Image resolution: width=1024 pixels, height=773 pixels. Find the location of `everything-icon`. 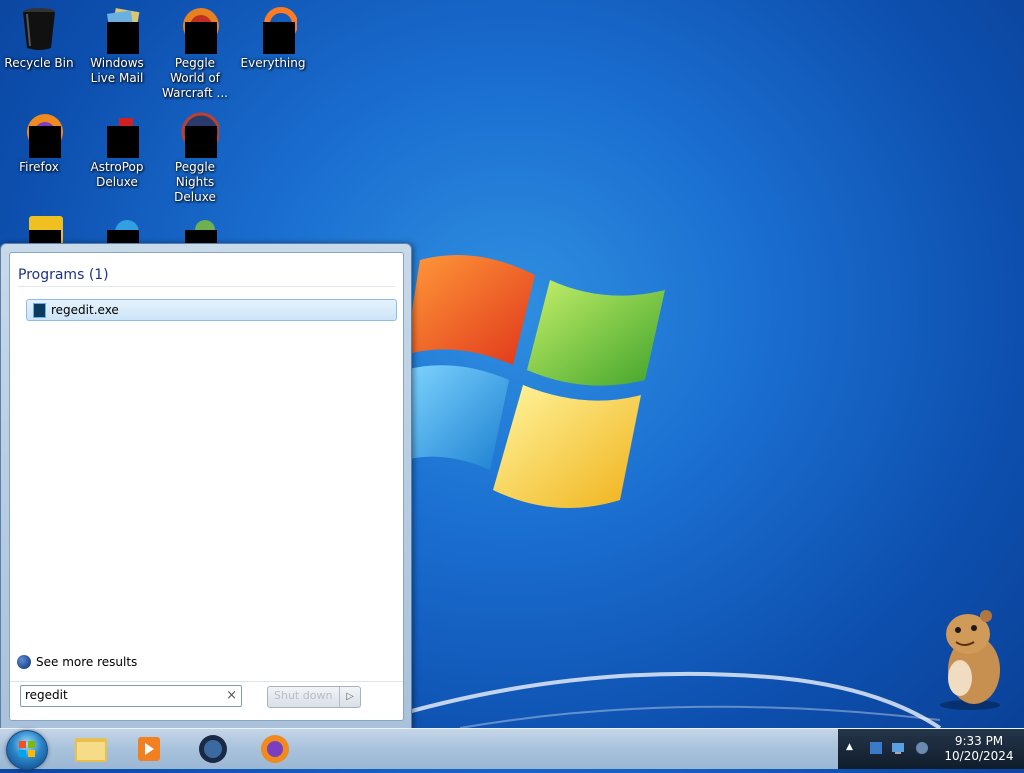

everything-icon is located at coordinates (273, 30).